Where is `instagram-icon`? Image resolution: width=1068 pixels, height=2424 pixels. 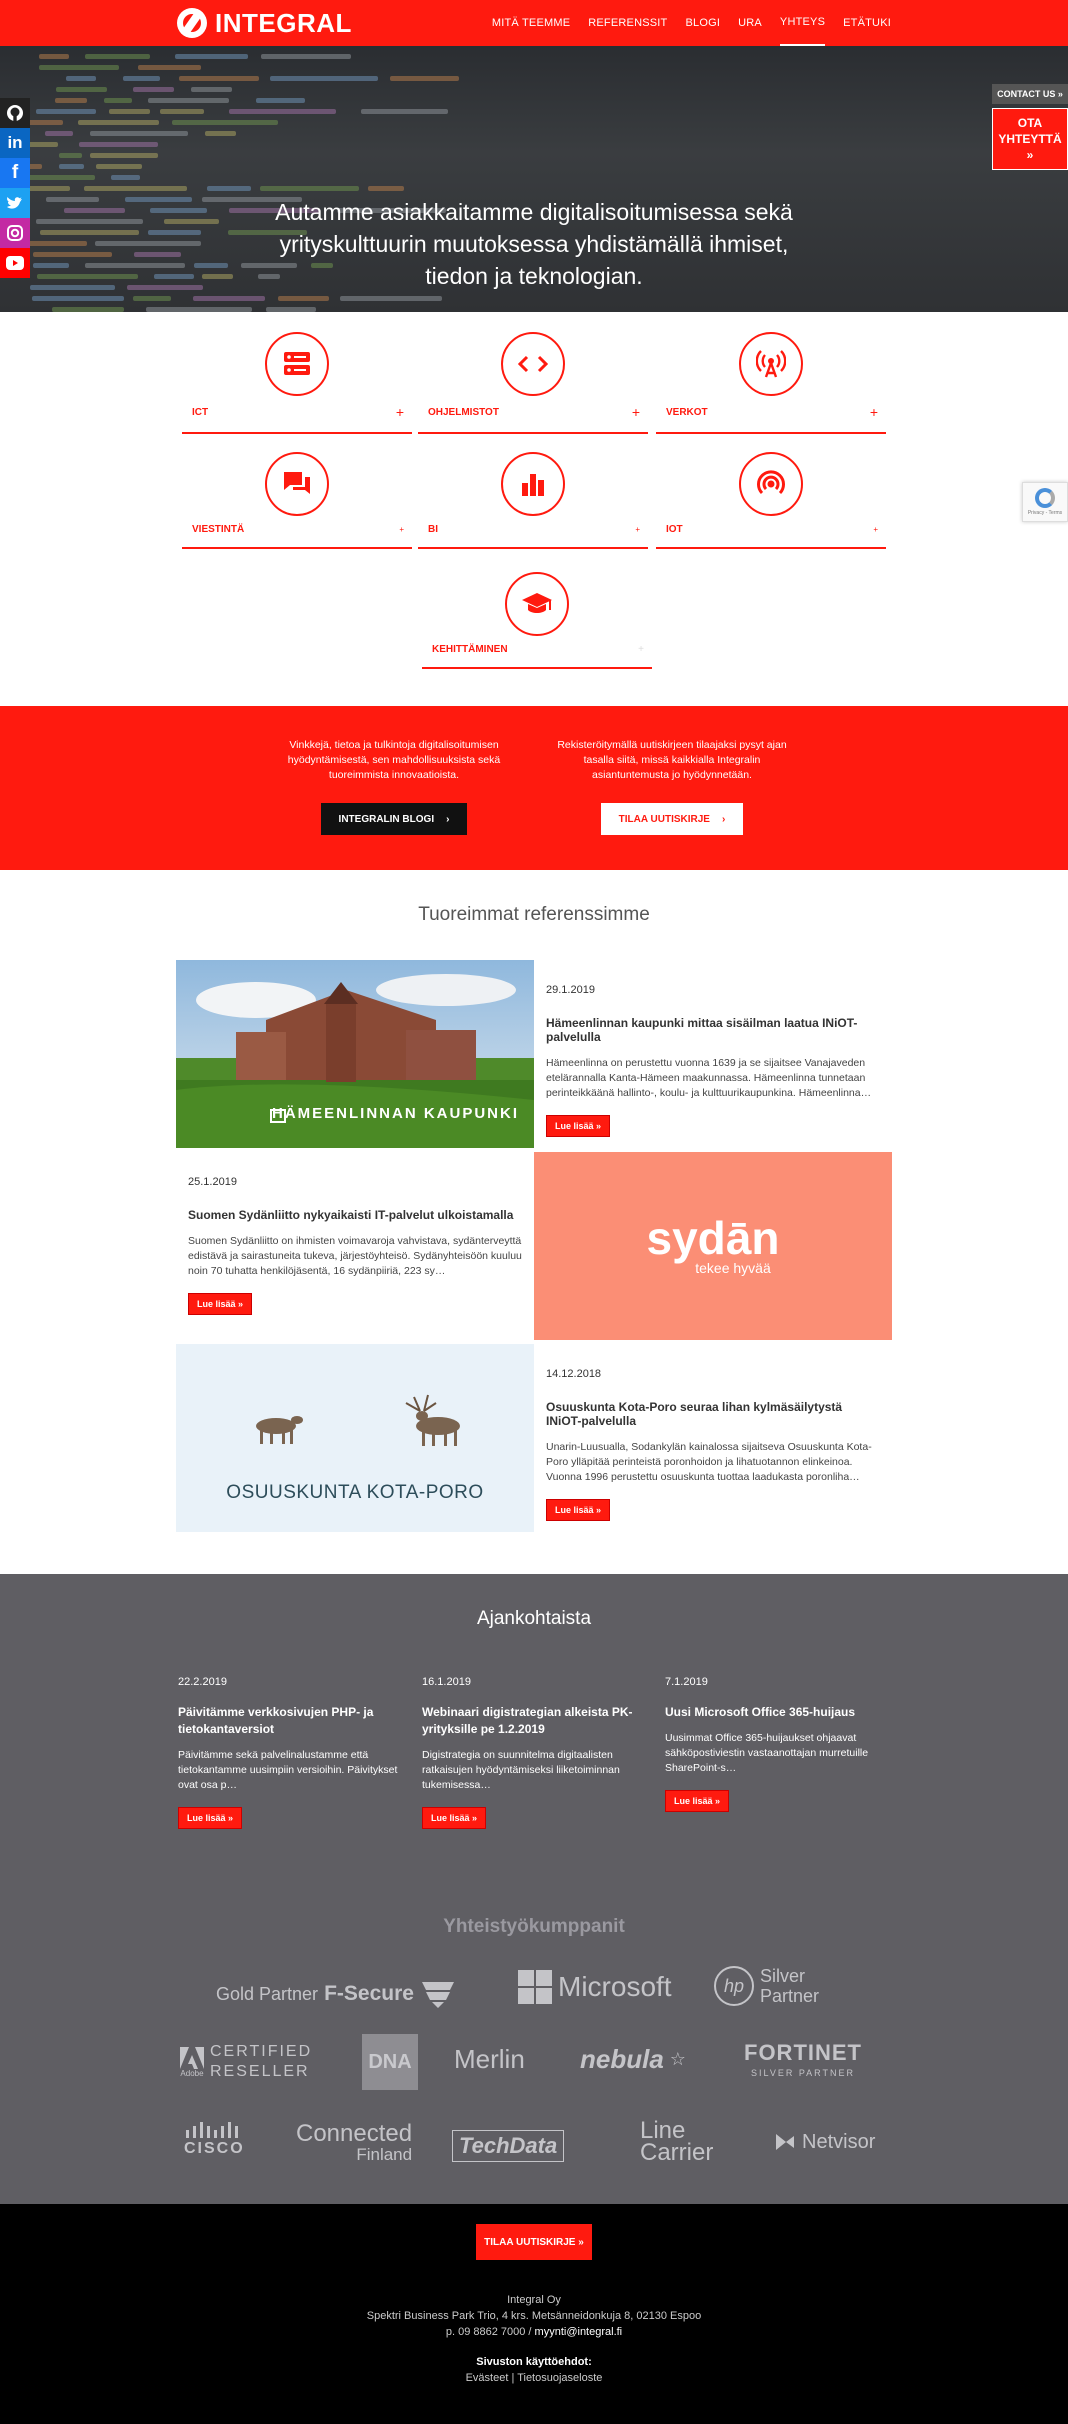
instagram-icon is located at coordinates (15, 233).